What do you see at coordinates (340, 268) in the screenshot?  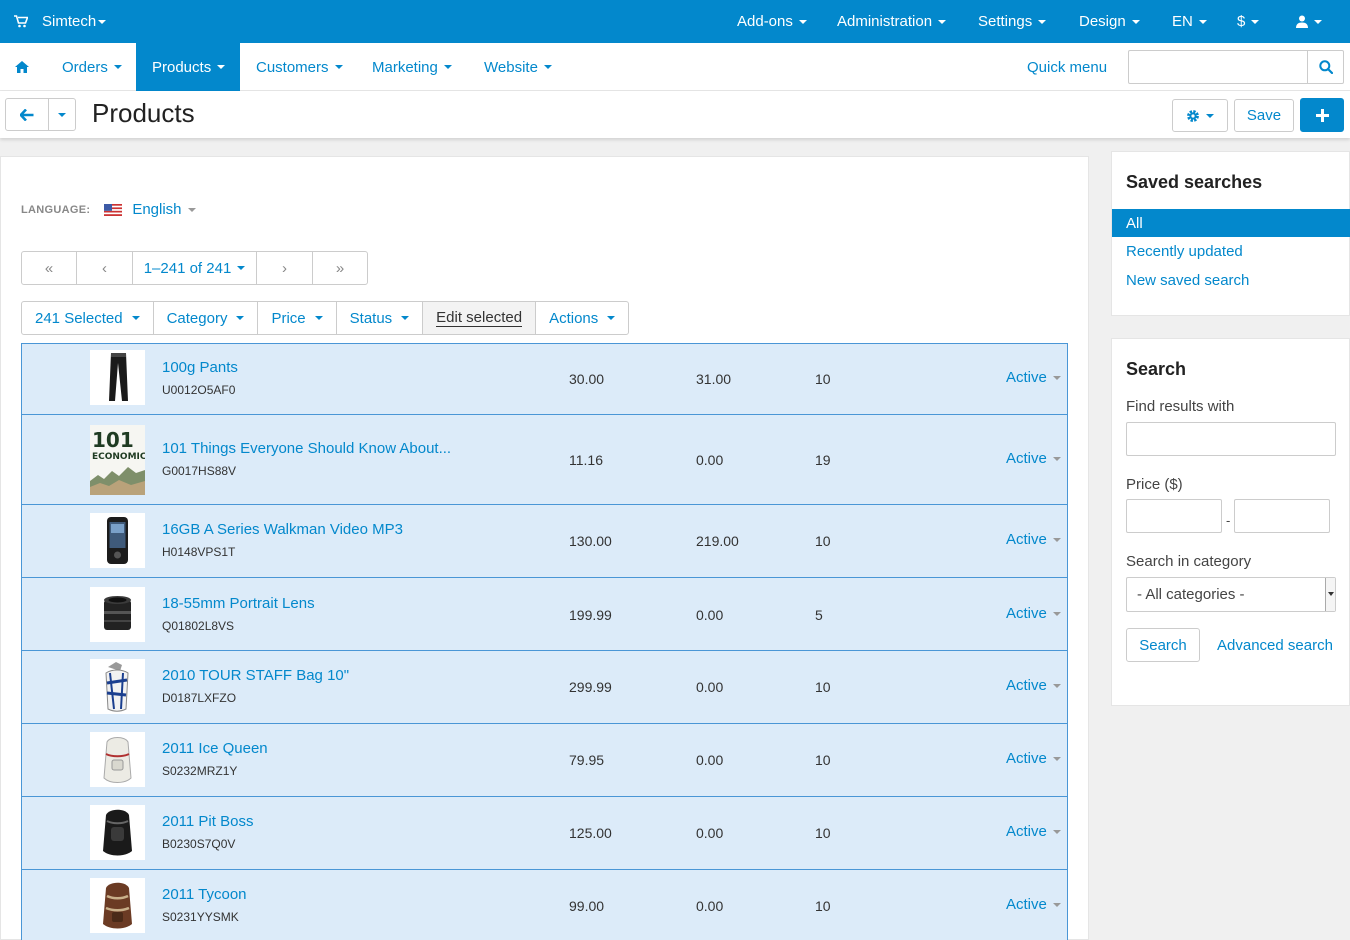 I see `page-last-button: »` at bounding box center [340, 268].